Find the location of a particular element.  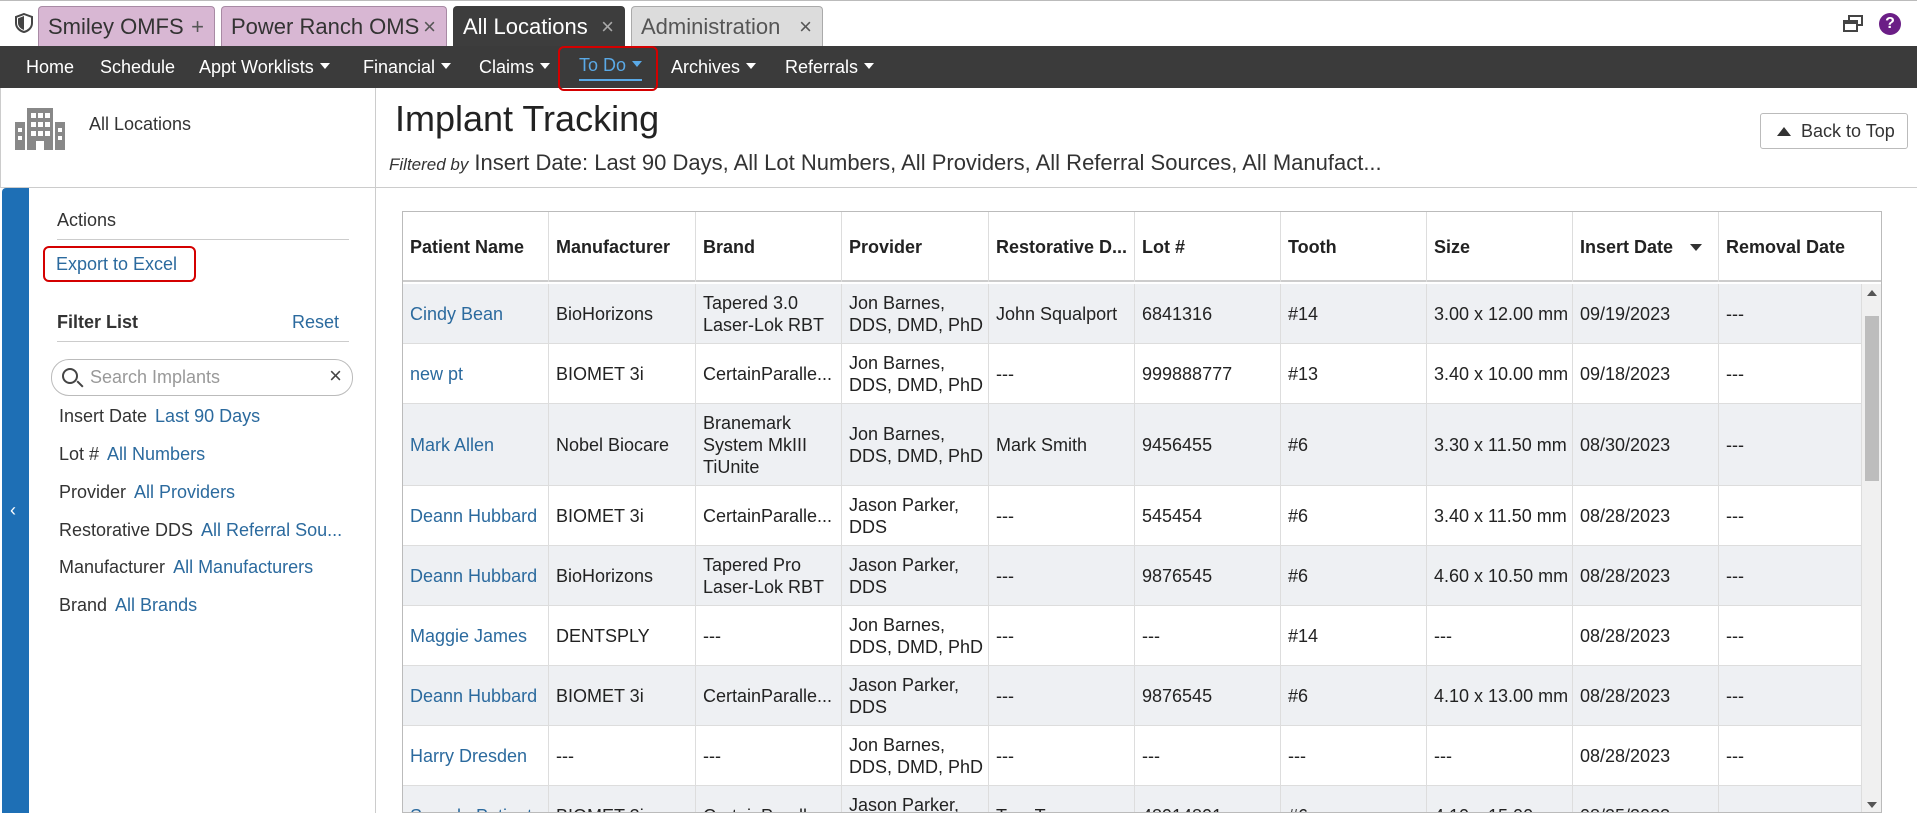

tab-label: Administration is located at coordinates (711, 26).